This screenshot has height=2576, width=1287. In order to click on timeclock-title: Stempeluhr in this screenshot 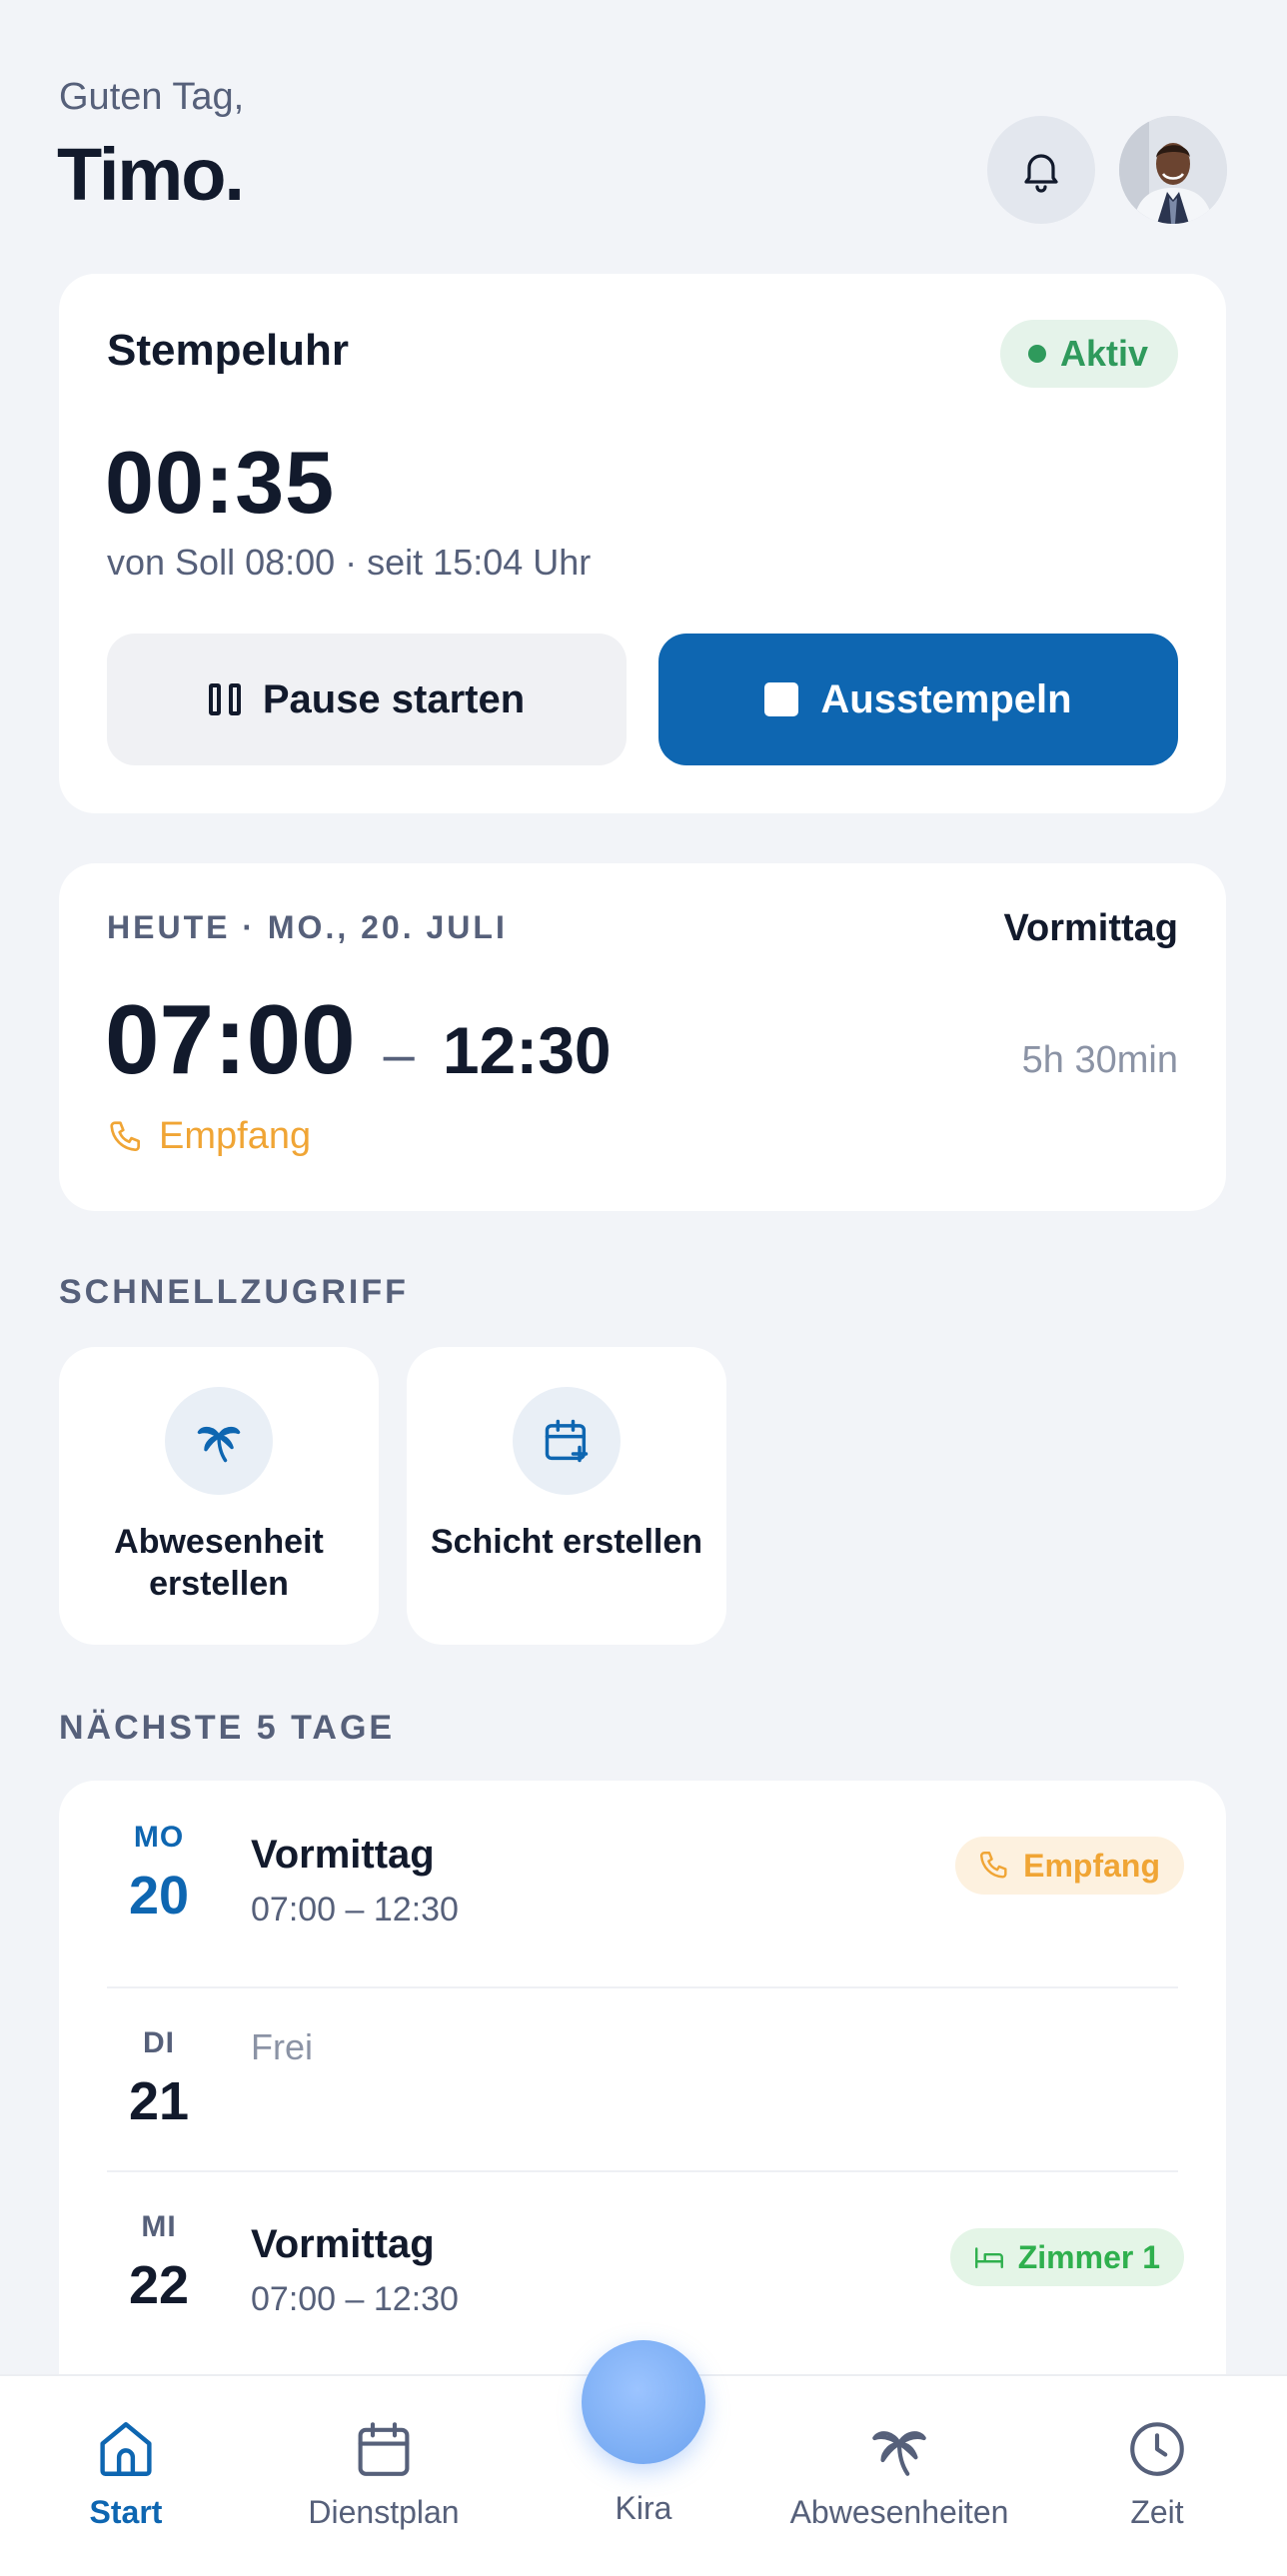, I will do `click(228, 350)`.